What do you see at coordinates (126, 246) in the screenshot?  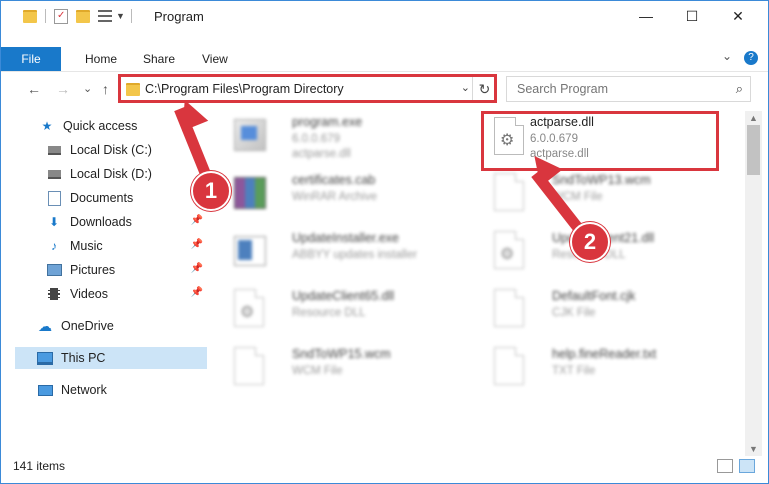 I see `sidebar-item-music: ♪ Music 📌` at bounding box center [126, 246].